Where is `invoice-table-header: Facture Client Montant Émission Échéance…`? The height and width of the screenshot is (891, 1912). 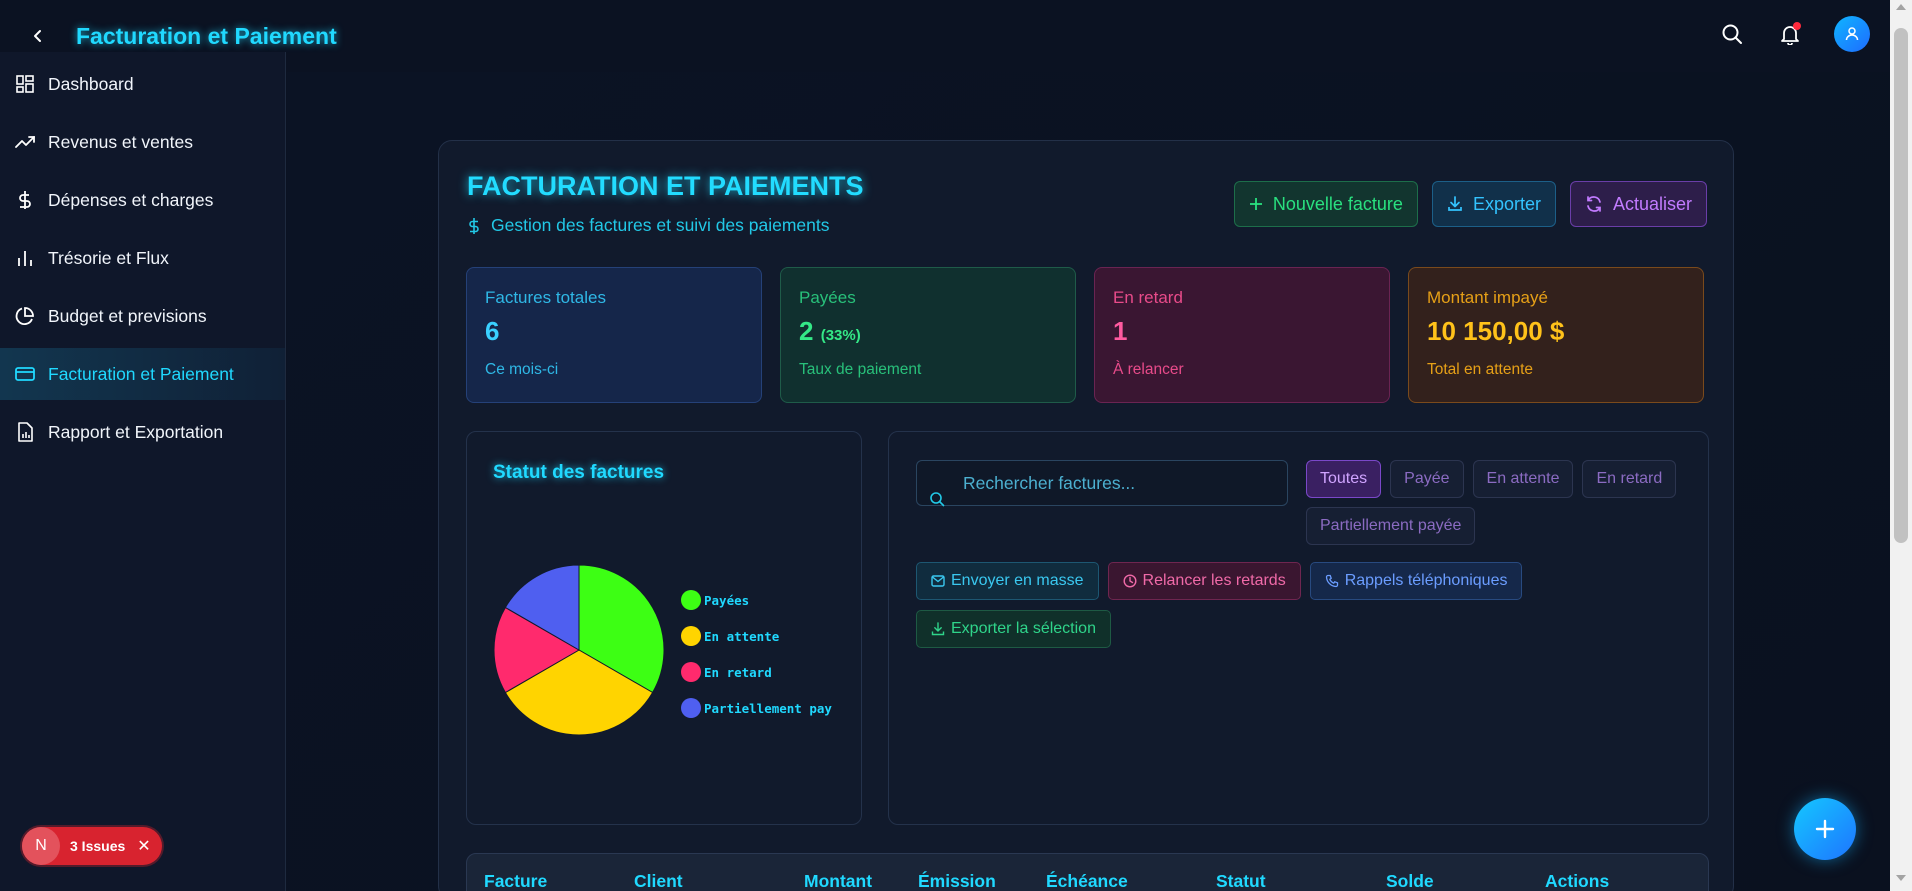
invoice-table-header: Facture Client Montant Émission Échéance… is located at coordinates (1087, 872).